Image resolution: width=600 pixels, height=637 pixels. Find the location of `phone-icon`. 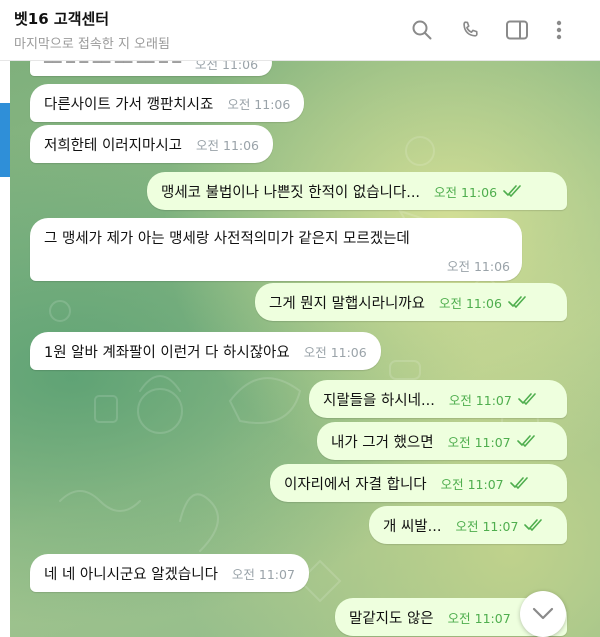

phone-icon is located at coordinates (470, 30).